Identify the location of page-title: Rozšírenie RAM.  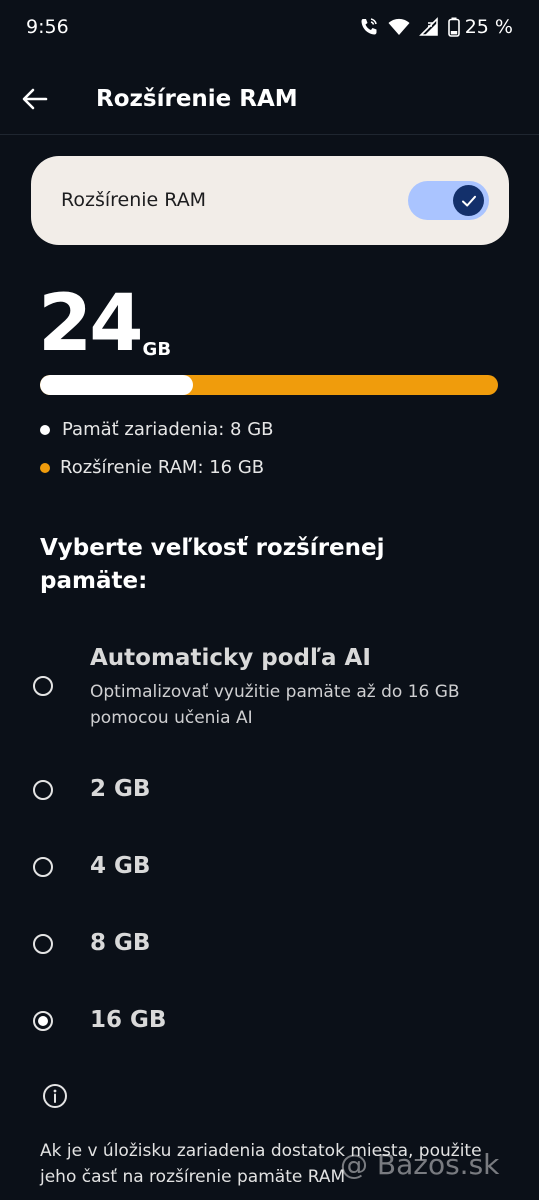
(197, 99).